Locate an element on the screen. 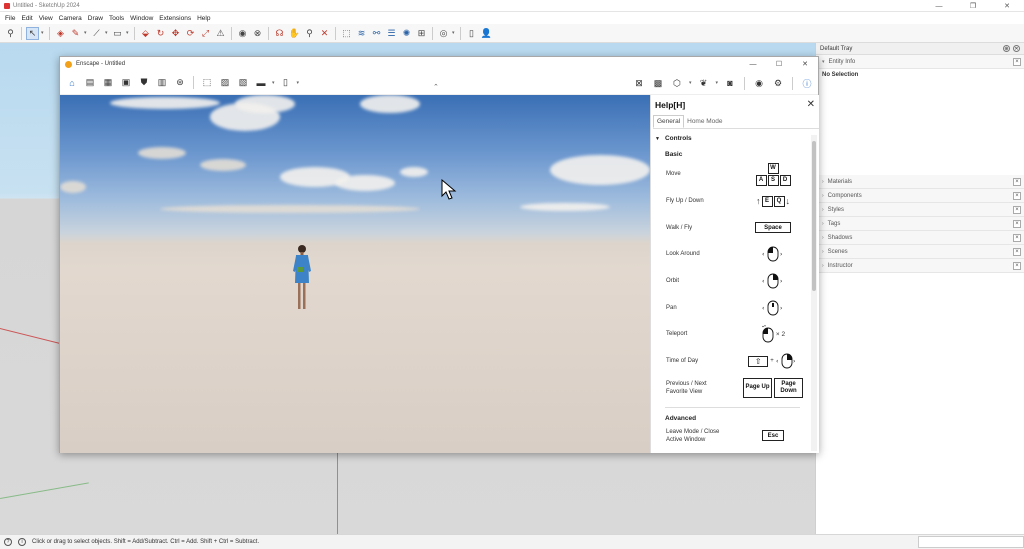 This screenshot has height=549, width=1024. enscape-minimize-button: — is located at coordinates (753, 64).